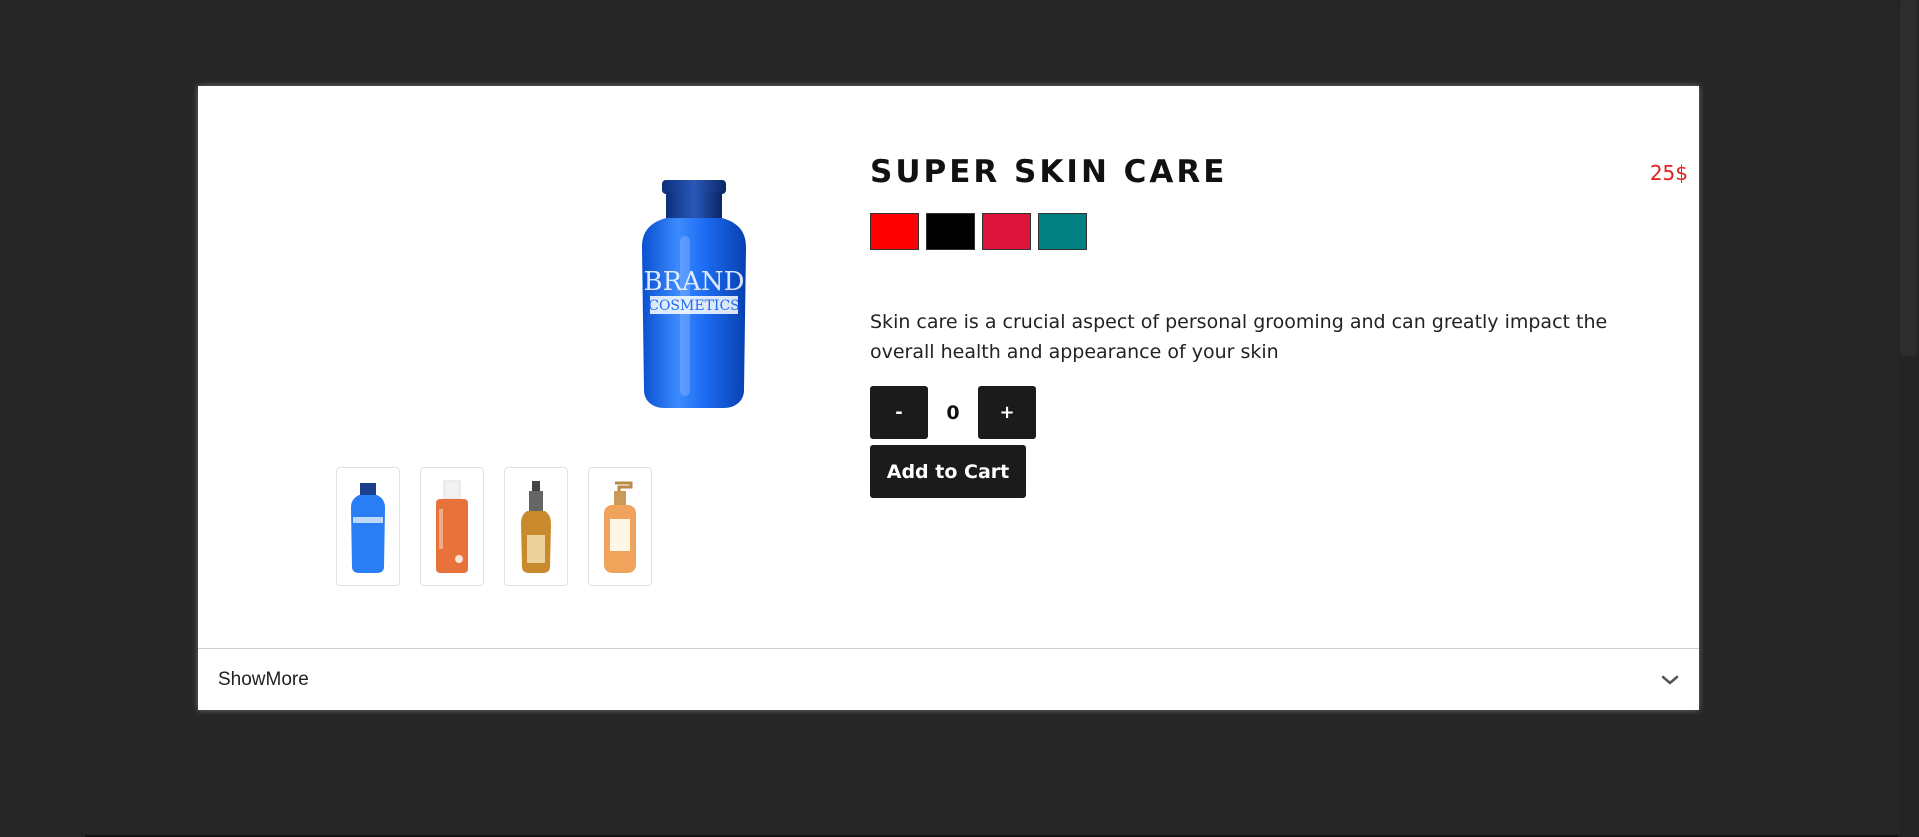  I want to click on color-swatches, so click(978, 231).